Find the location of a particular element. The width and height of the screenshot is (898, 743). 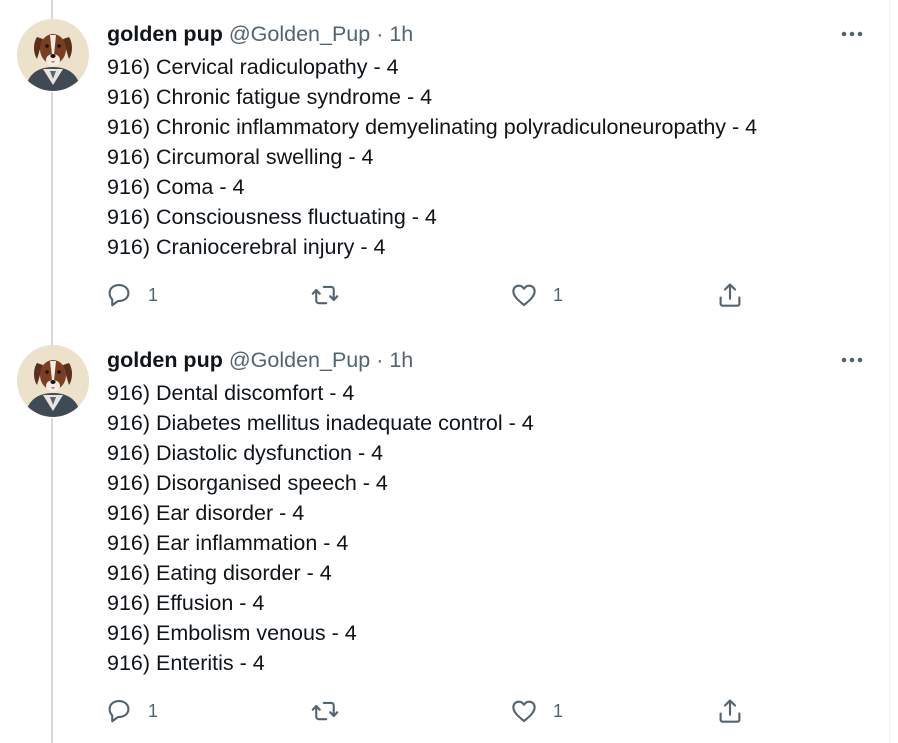

tweet-text-line: 916) Effusion - 4 is located at coordinates (186, 603).